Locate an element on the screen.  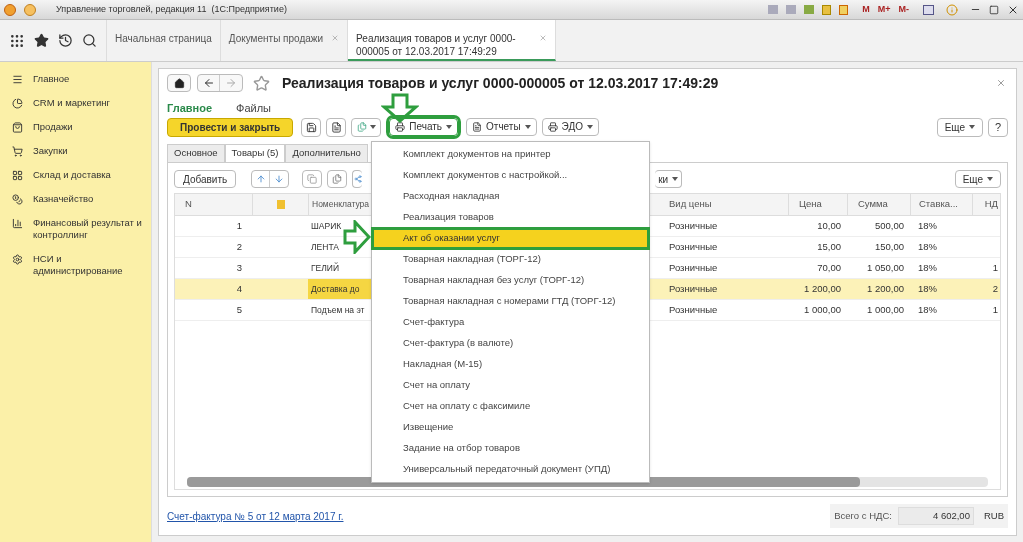
table-cell-text: 70,00 is located at coordinates (829, 267).